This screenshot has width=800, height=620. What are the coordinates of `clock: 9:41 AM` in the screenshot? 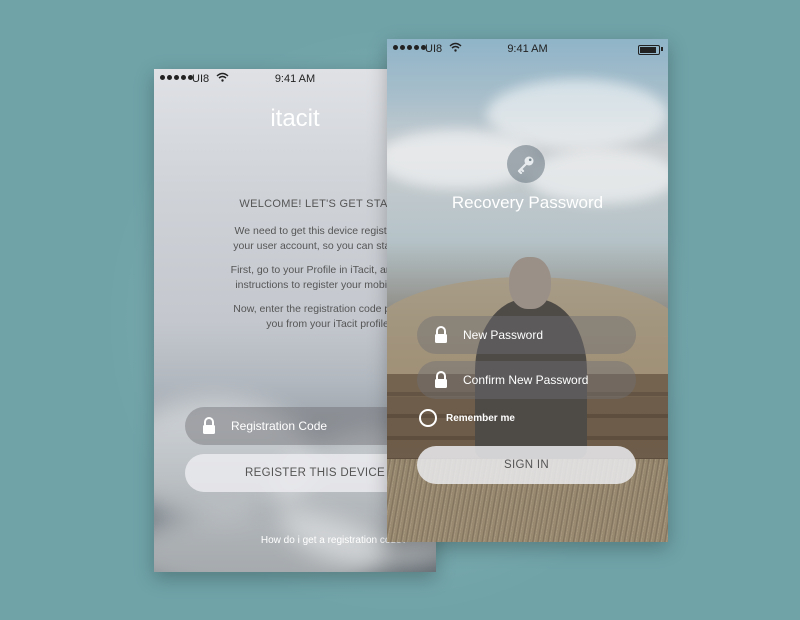 It's located at (527, 49).